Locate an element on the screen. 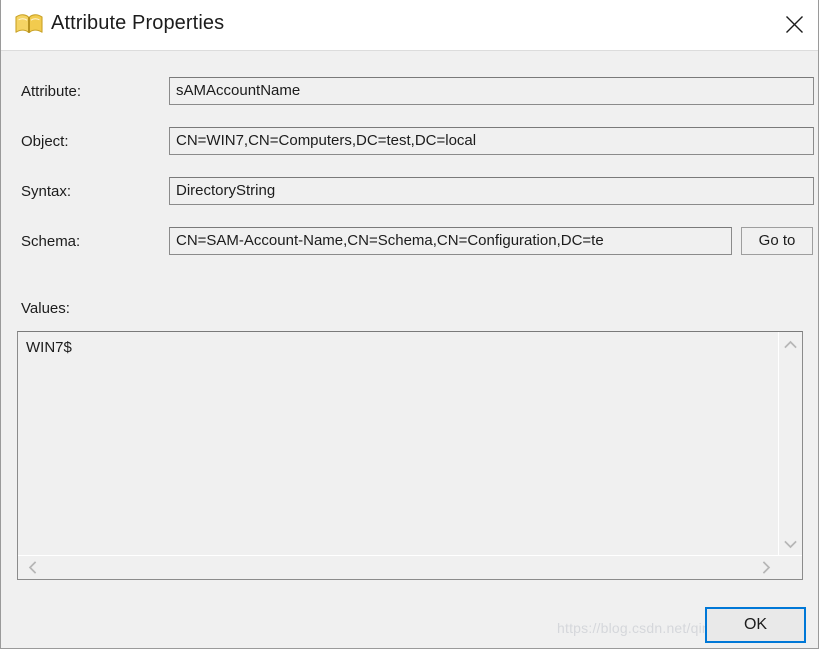 The image size is (819, 649). chevron-left-icon is located at coordinates (32, 567).